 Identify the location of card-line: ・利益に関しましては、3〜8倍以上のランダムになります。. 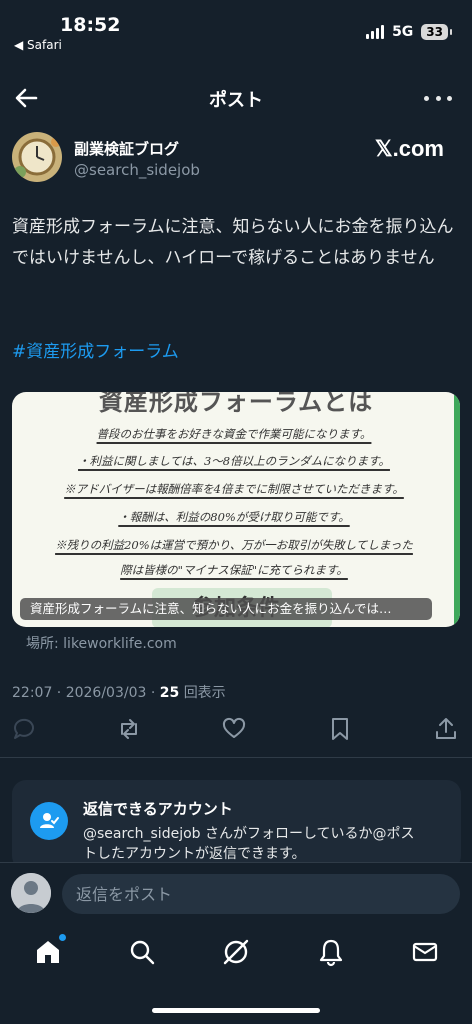
(234, 461).